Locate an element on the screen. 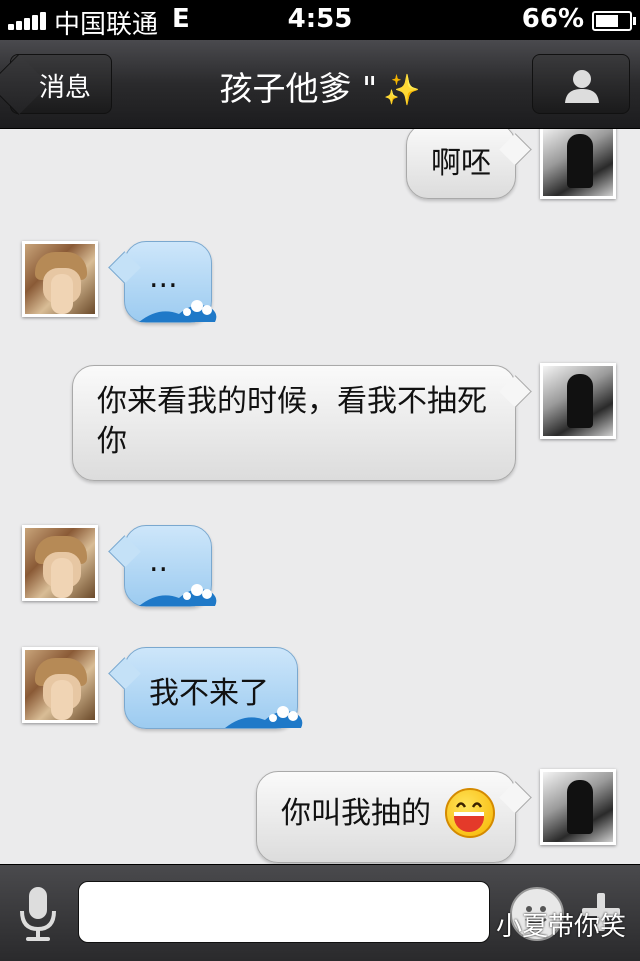 The width and height of the screenshot is (640, 961). message-text: .. is located at coordinates (159, 561).